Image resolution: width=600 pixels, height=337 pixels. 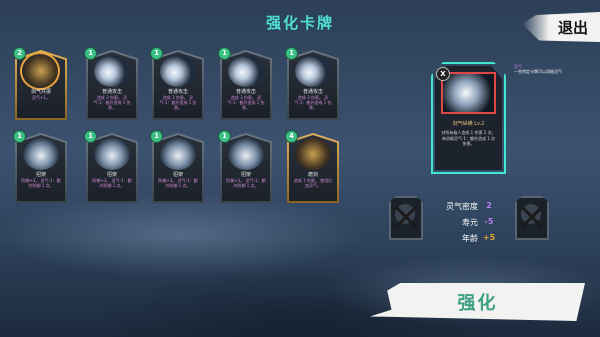 What do you see at coordinates (470, 238) in the screenshot?
I see `stat-label: 年龄` at bounding box center [470, 238].